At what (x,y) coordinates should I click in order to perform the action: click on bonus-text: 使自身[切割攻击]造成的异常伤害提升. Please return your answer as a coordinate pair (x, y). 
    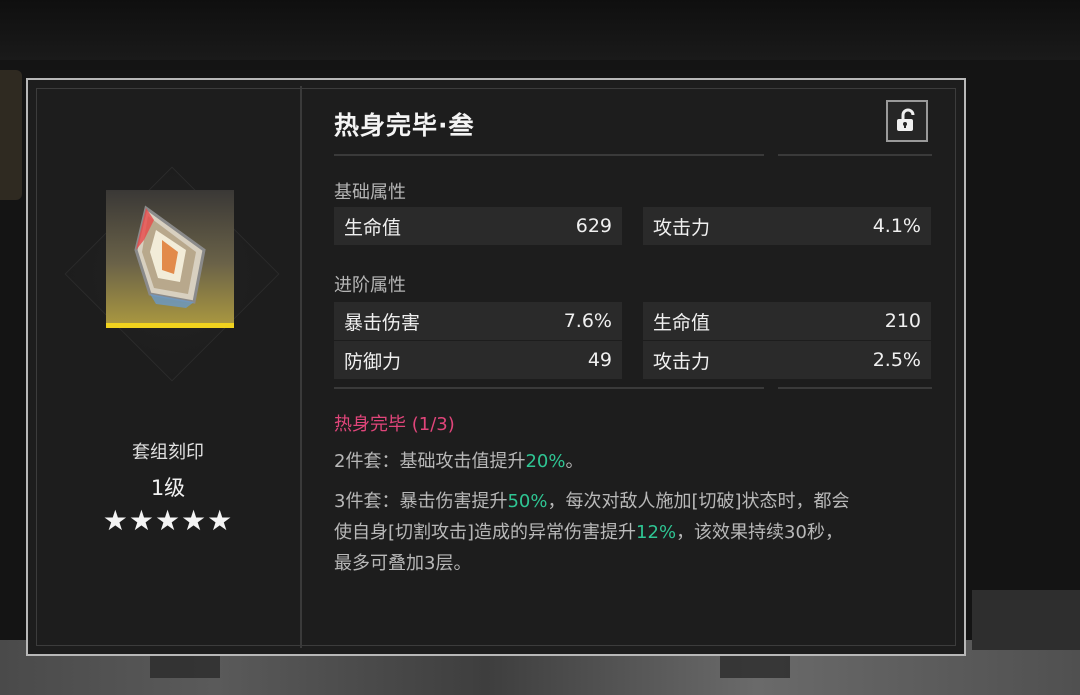
    Looking at the image, I should click on (485, 532).